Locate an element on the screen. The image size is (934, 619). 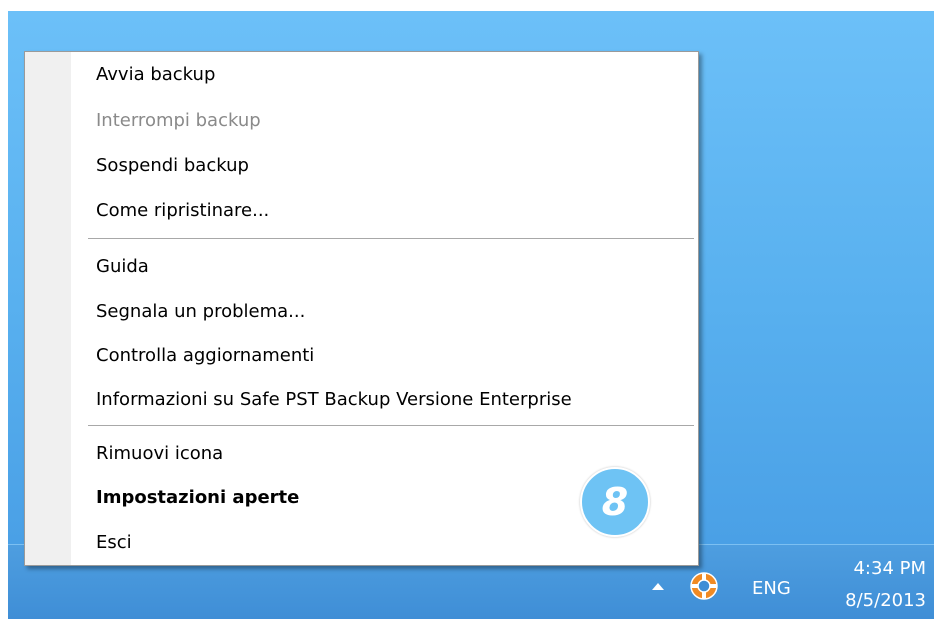
step-number-badge: 8 is located at coordinates (615, 502).